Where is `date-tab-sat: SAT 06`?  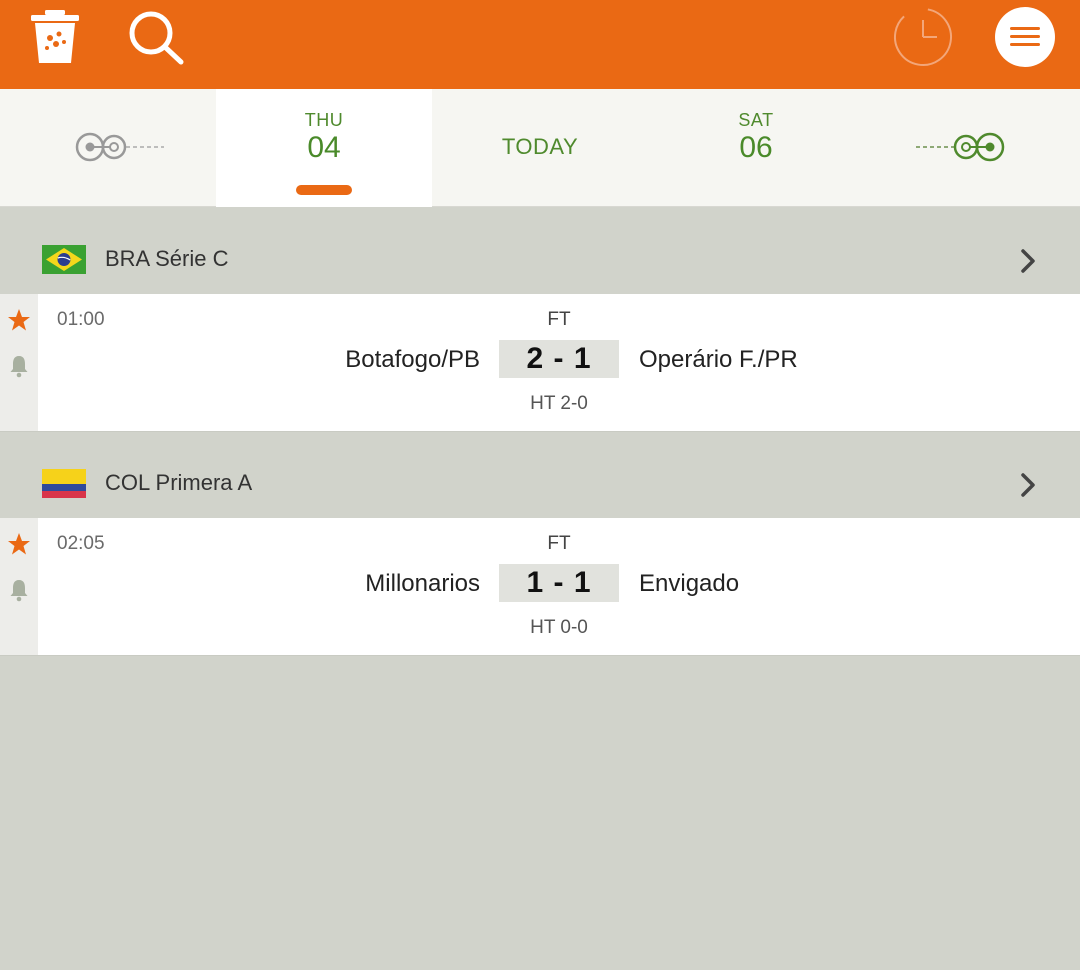
date-tab-sat: SAT 06 is located at coordinates (756, 148).